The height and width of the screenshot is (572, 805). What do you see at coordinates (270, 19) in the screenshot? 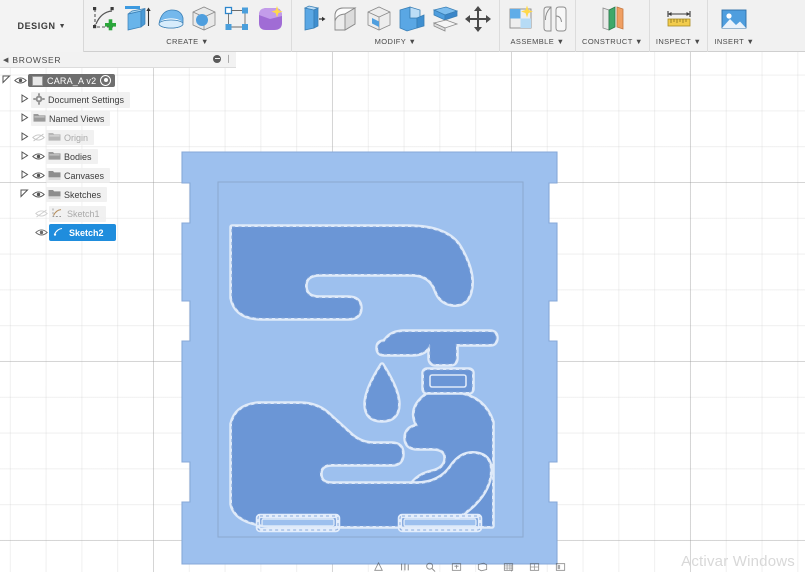
I see `create-form-icon` at bounding box center [270, 19].